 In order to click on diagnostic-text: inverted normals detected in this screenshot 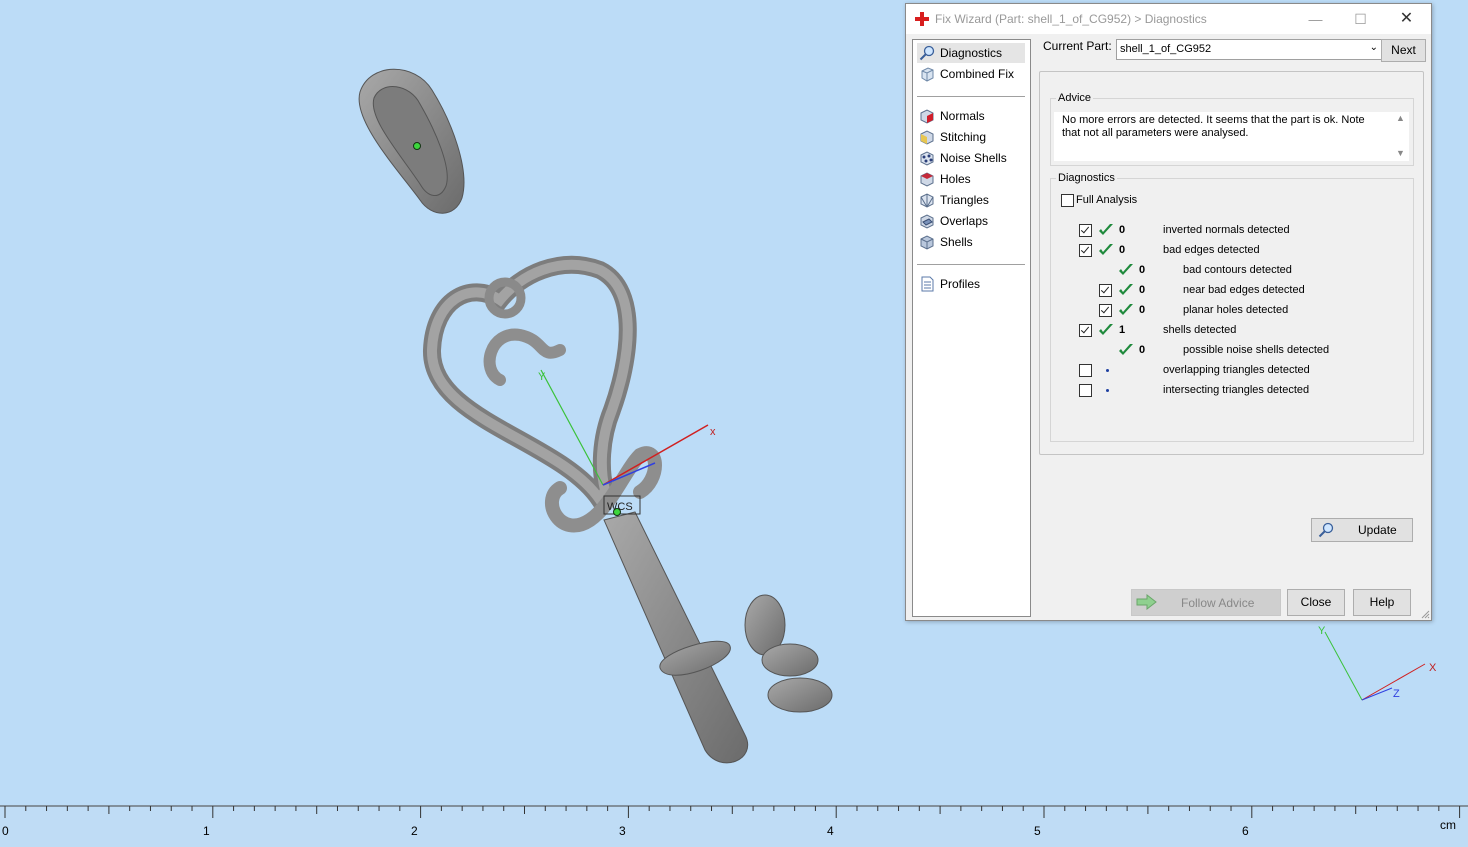, I will do `click(1226, 230)`.